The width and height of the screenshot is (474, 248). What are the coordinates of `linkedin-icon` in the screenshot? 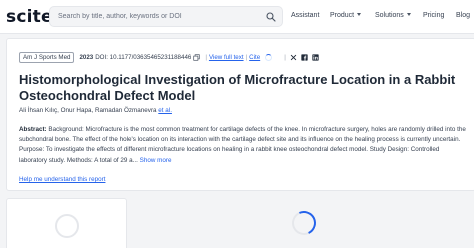 It's located at (315, 57).